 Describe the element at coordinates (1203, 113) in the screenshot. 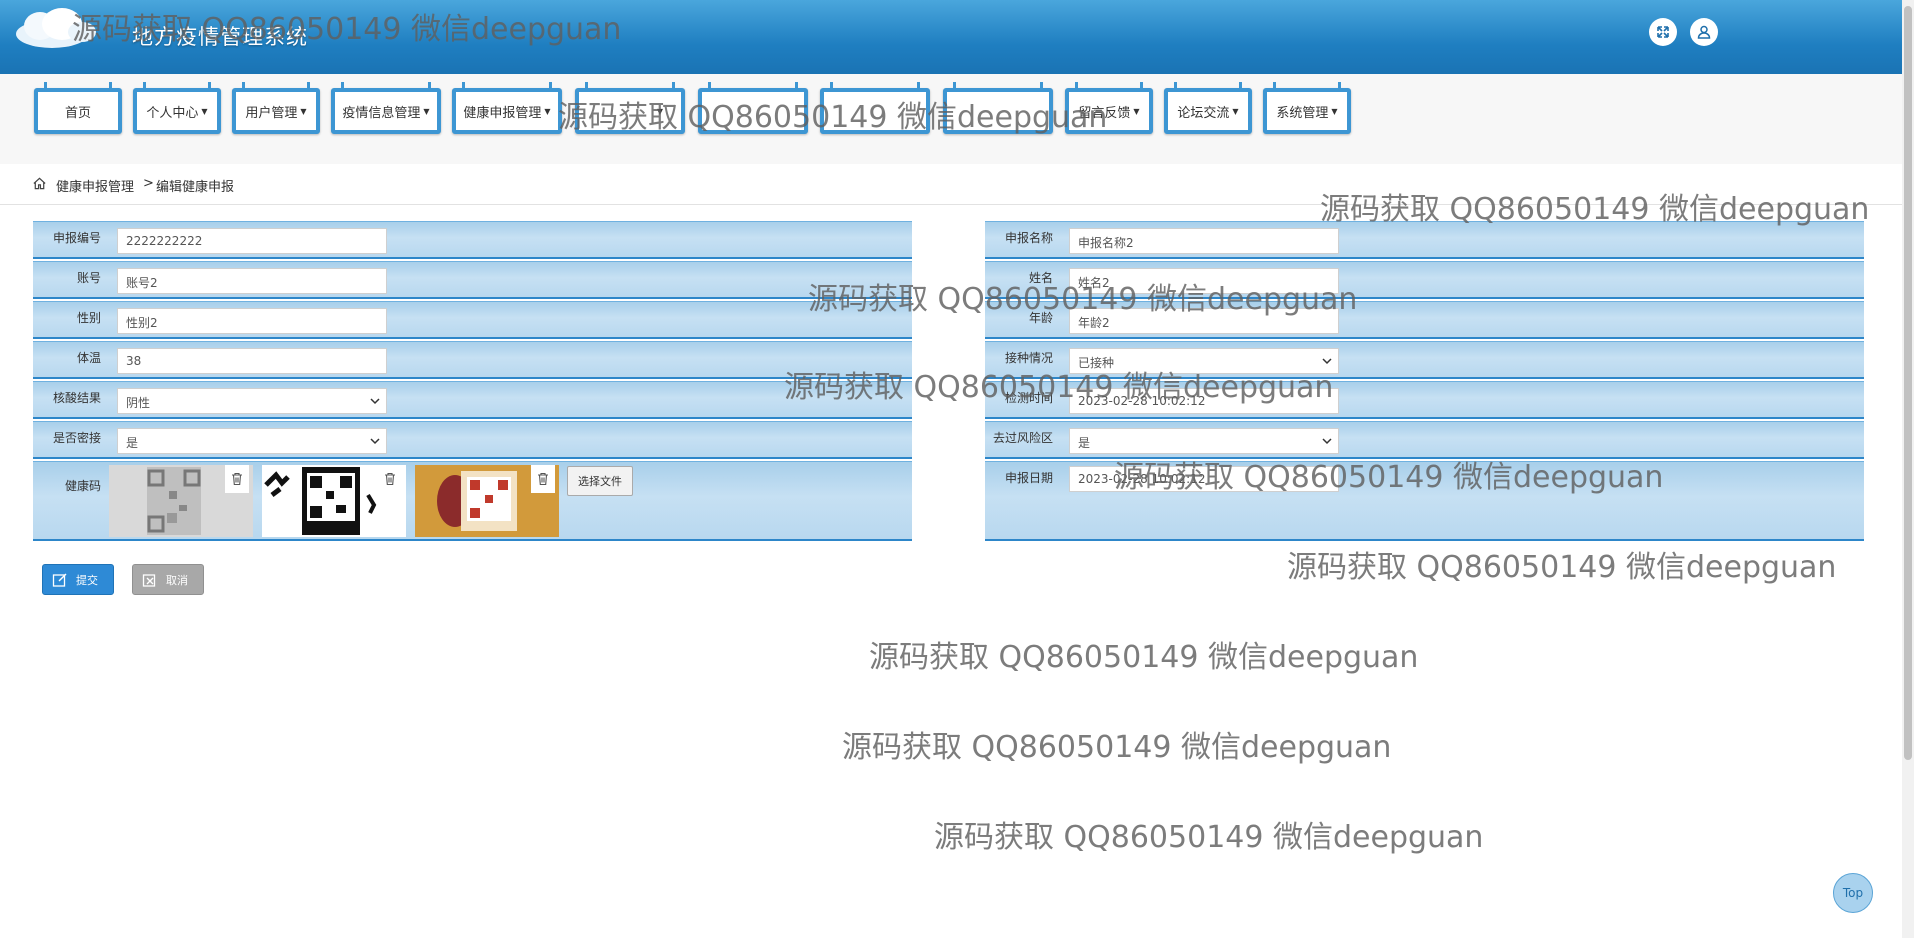

I see `nav-label: 论坛交流` at that location.